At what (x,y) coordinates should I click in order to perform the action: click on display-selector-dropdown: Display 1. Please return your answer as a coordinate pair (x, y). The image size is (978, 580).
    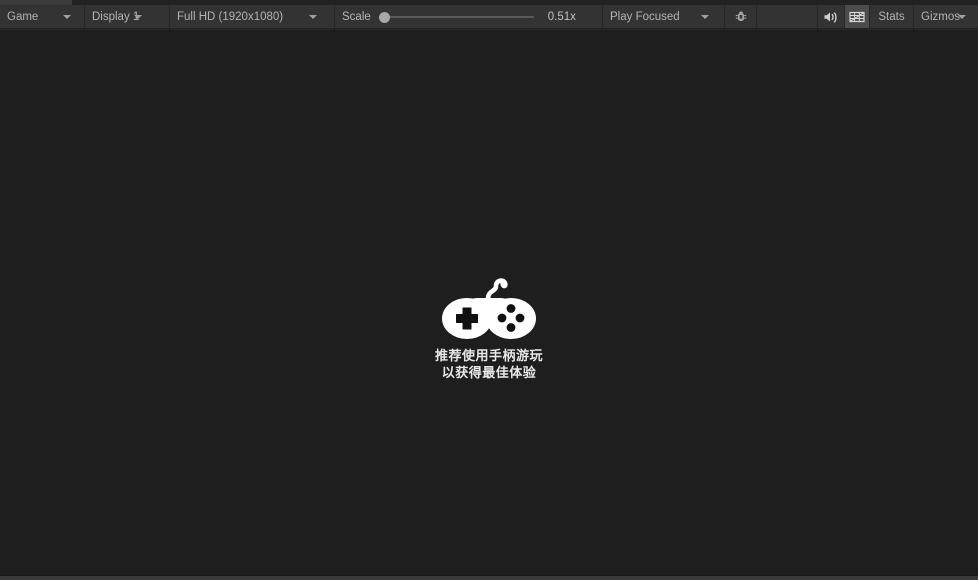
    Looking at the image, I should click on (127, 16).